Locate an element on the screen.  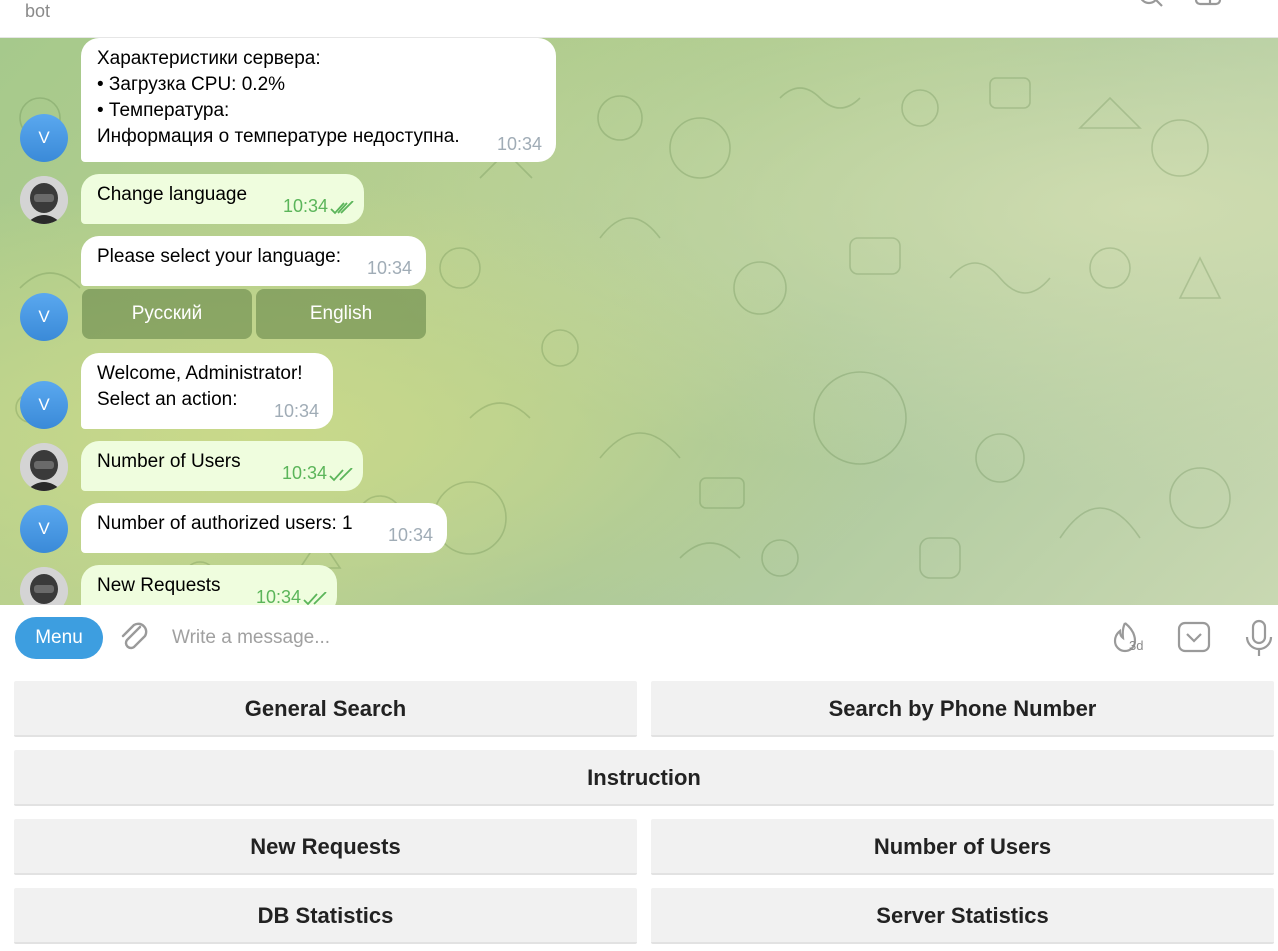
message-text: Number of authorized users: 1 is located at coordinates (225, 523).